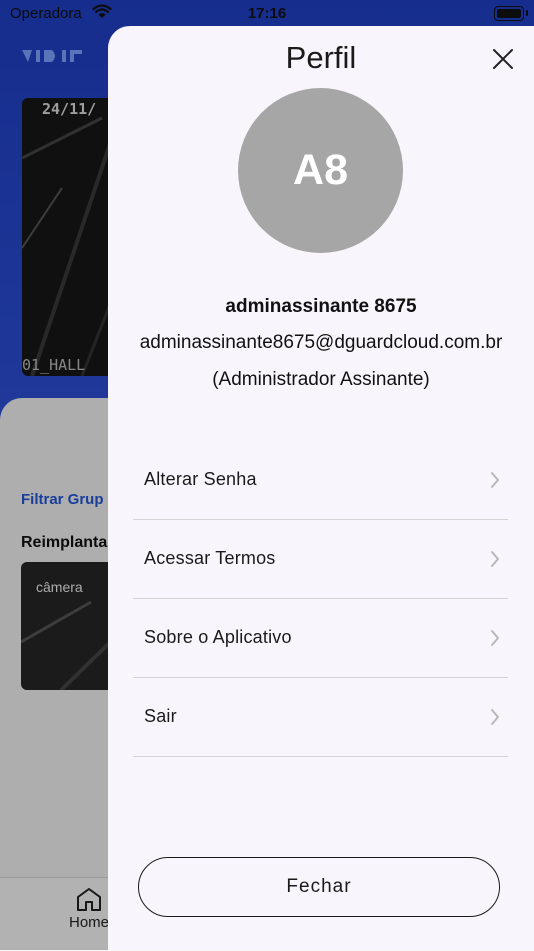 The height and width of the screenshot is (951, 534). What do you see at coordinates (320, 638) in the screenshot?
I see `menu-item-about-app: Sobre o Aplicativo` at bounding box center [320, 638].